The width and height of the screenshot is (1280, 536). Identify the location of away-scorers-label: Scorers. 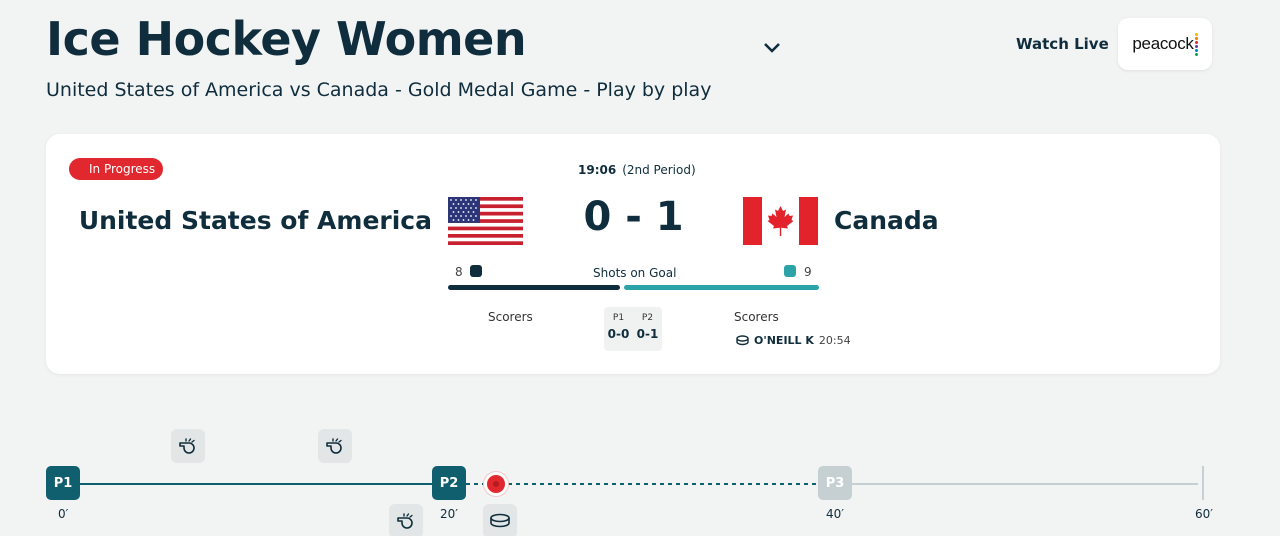
(756, 317).